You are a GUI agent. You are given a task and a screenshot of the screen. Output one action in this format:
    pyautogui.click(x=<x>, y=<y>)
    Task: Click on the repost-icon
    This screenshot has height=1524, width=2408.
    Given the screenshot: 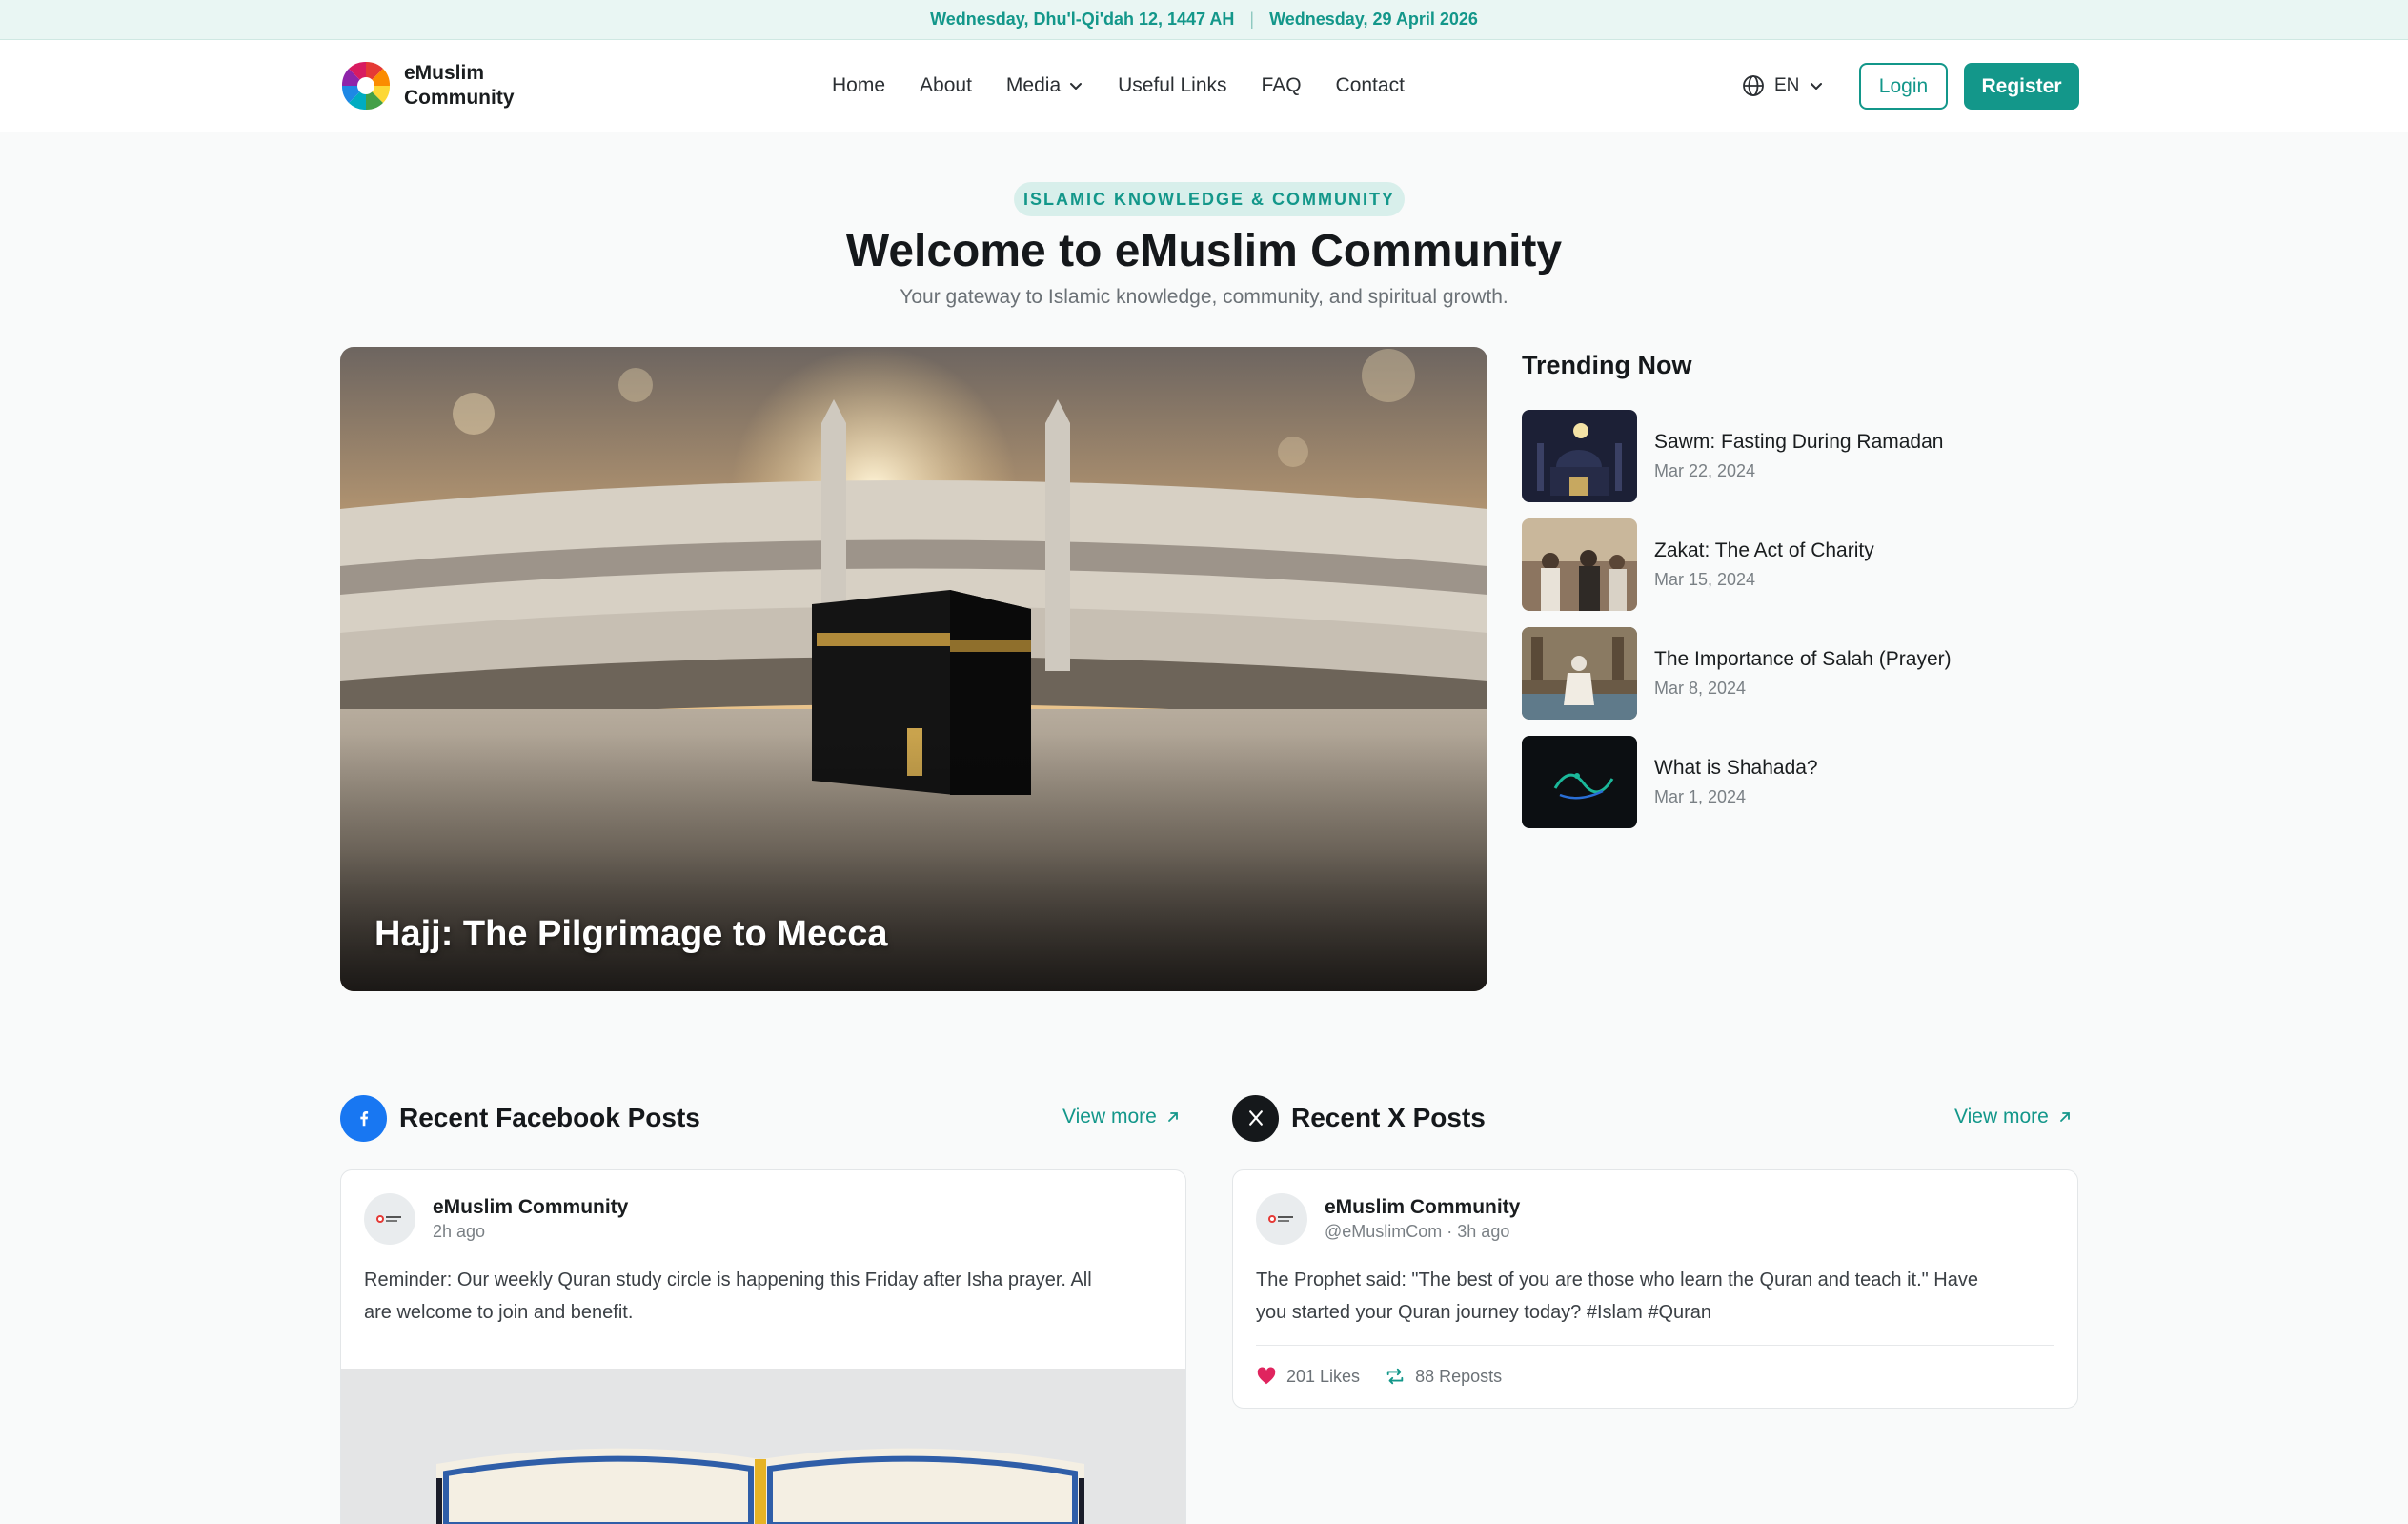 What is the action you would take?
    pyautogui.click(x=1395, y=1376)
    